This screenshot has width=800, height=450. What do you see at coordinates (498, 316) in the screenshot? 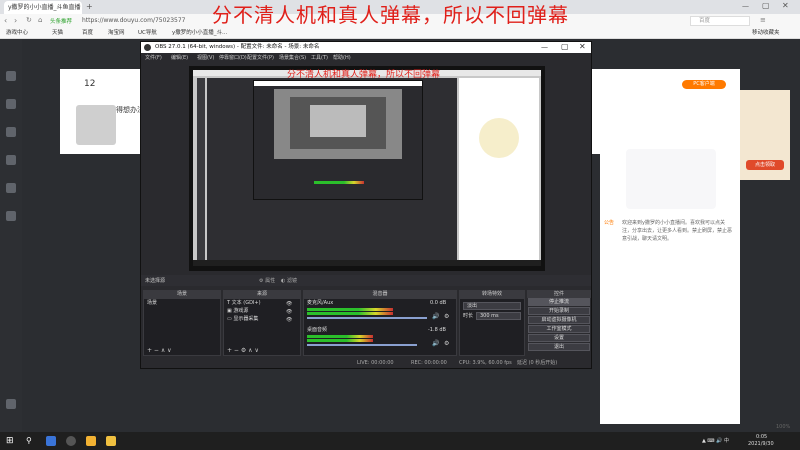
I see `duration-input: 300 ms` at bounding box center [498, 316].